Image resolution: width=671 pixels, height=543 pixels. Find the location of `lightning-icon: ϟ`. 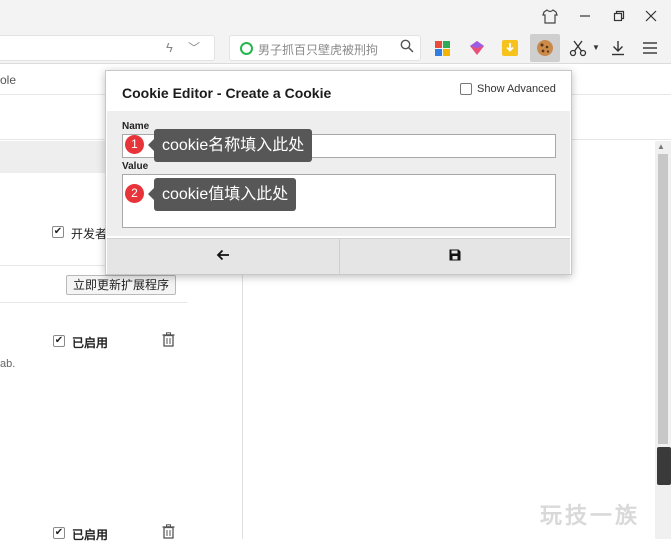

lightning-icon: ϟ is located at coordinates (169, 47).